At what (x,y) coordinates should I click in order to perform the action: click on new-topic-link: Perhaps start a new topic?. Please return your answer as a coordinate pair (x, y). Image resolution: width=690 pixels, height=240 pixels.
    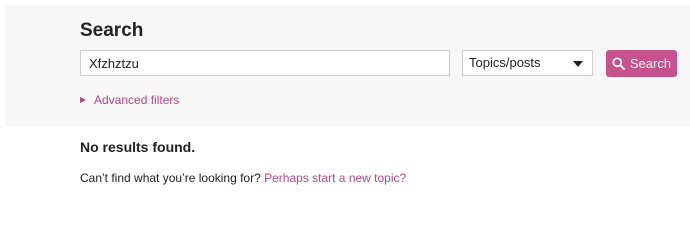
    Looking at the image, I should click on (335, 178).